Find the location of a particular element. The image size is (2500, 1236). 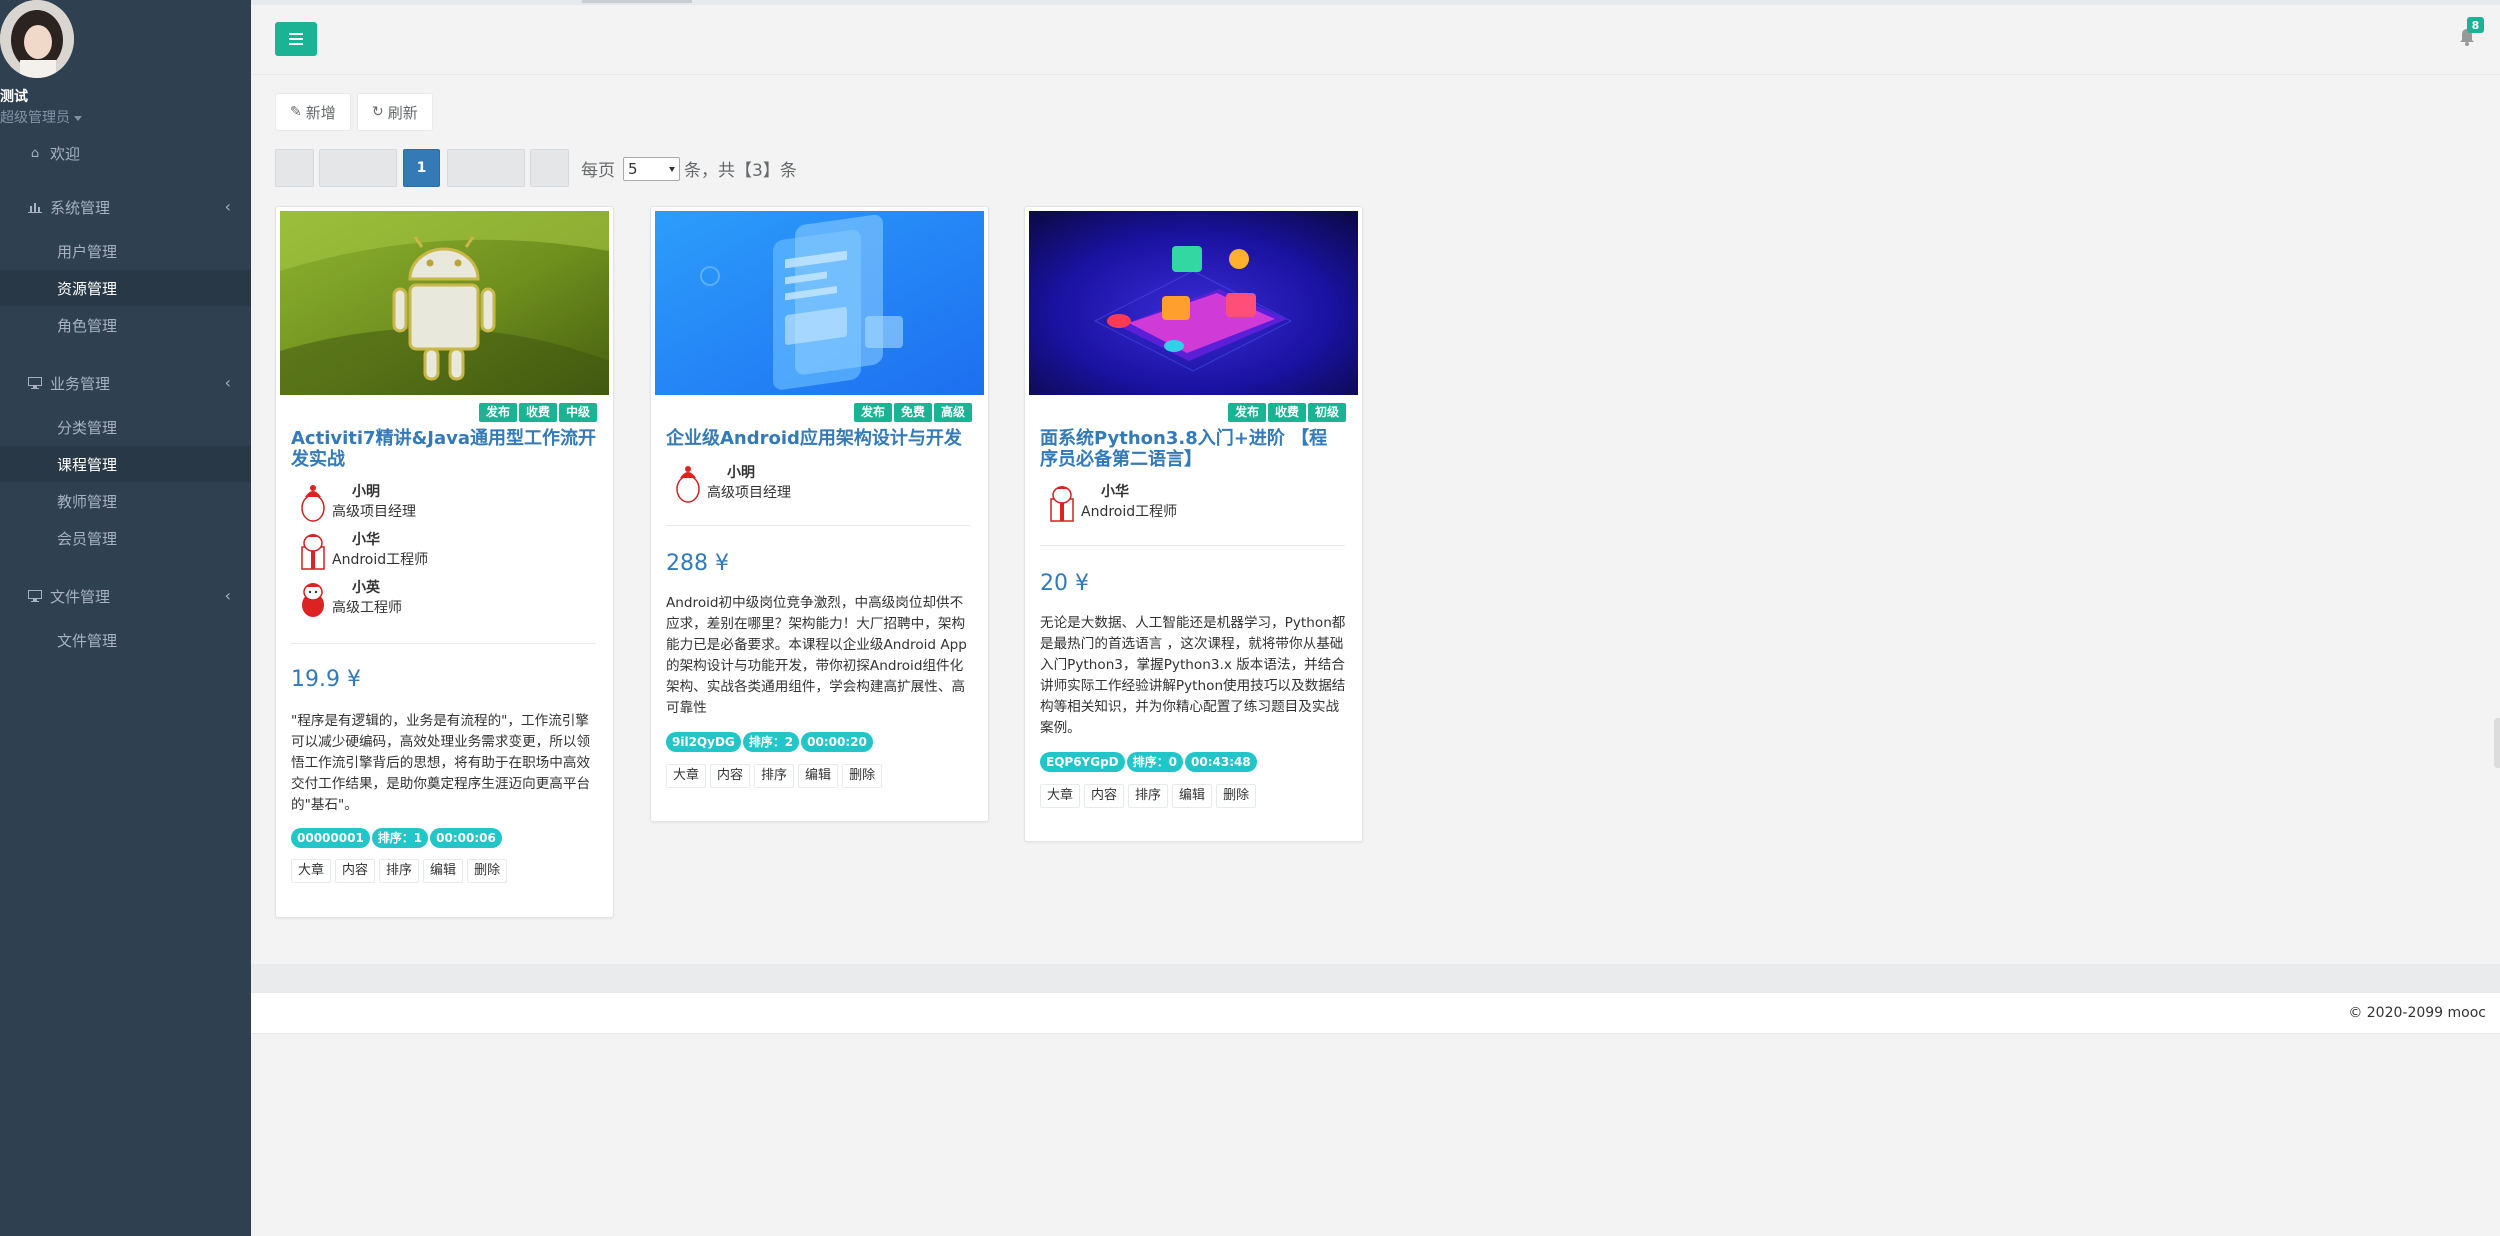

teacher-position: 高级项目经理 is located at coordinates (374, 512).